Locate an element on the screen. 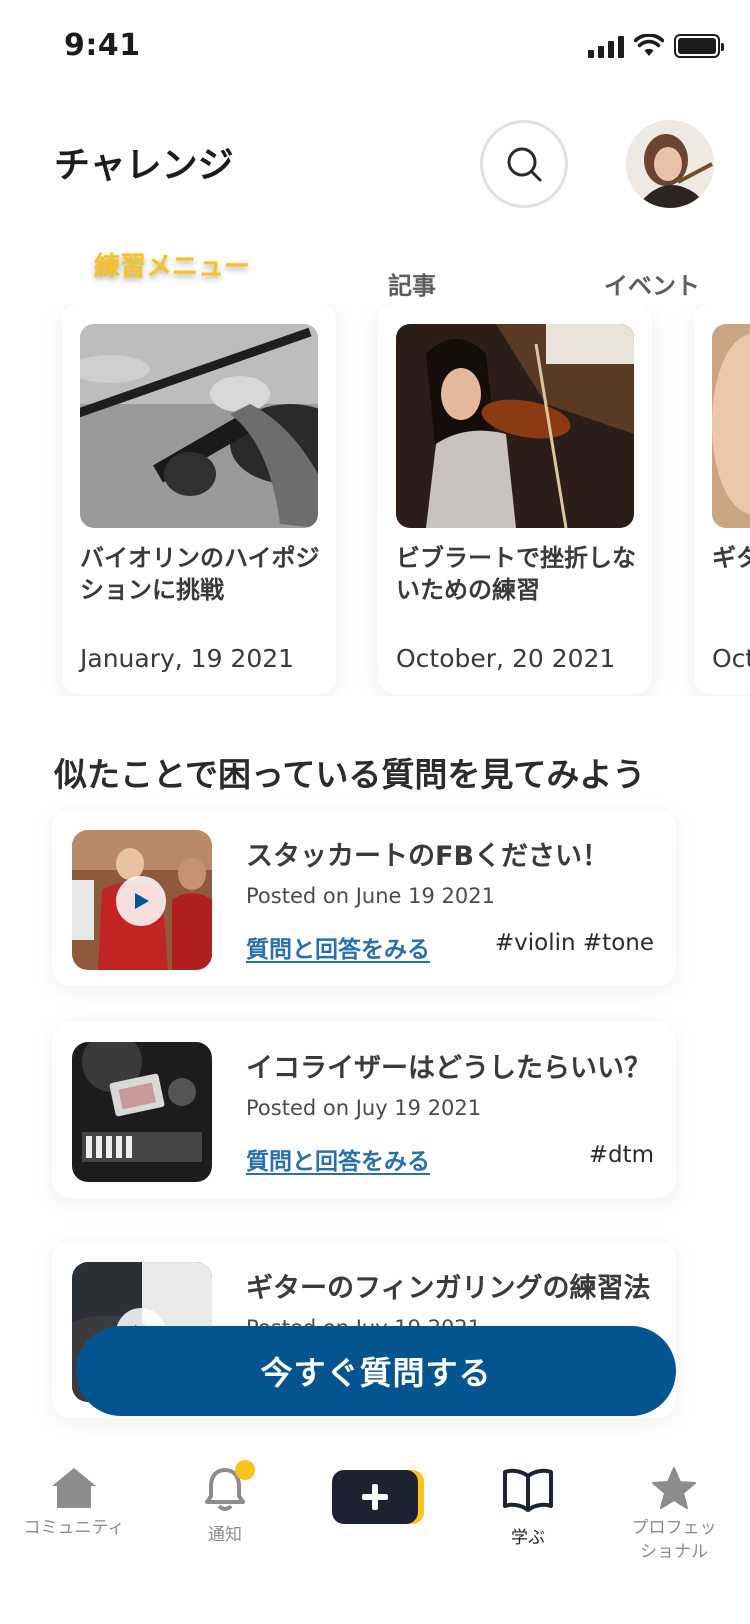  card-title: バイオリンのハイポジションに挑戦 is located at coordinates (200, 574).